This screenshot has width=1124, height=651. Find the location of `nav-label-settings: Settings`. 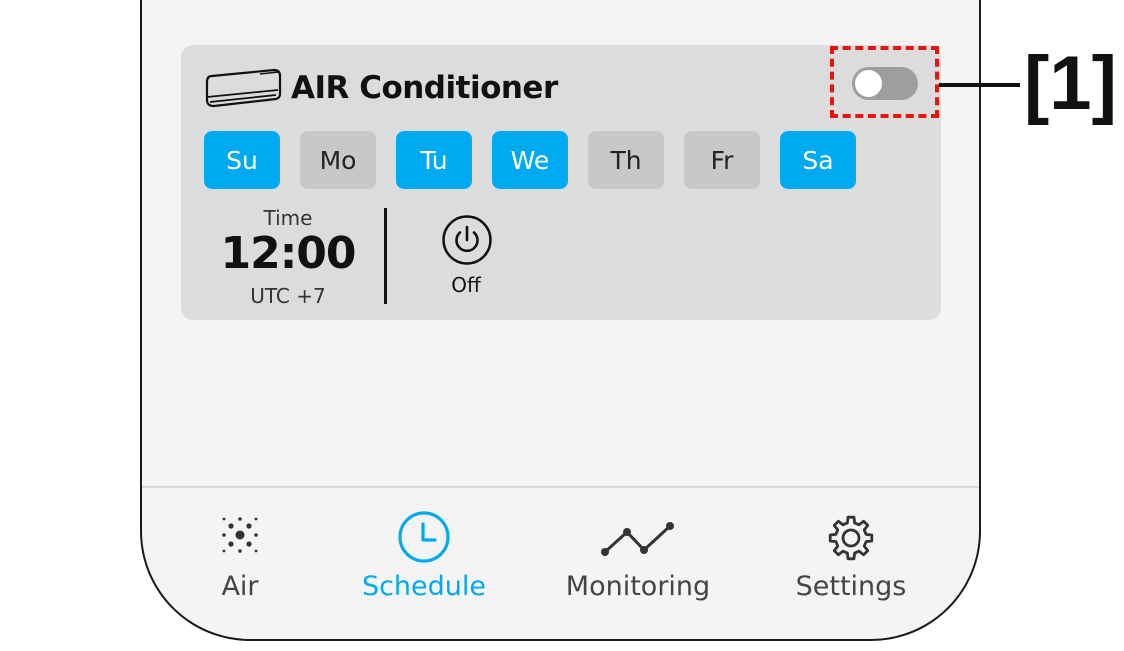

nav-label-settings: Settings is located at coordinates (851, 586).